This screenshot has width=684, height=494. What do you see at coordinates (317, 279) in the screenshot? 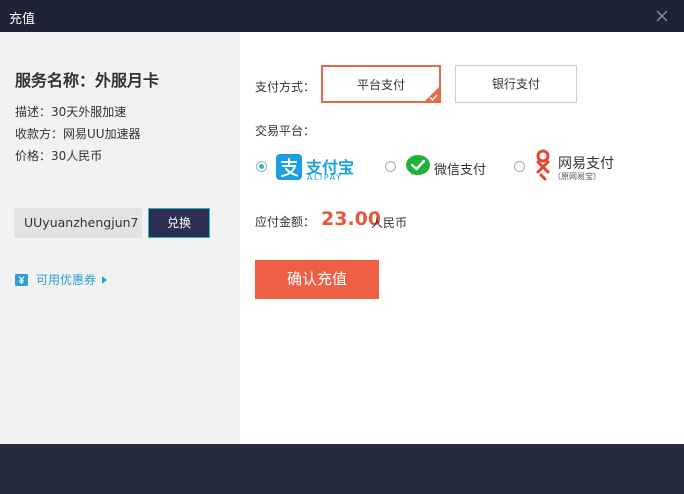
I see `confirm-recharge-button: 确认充值` at bounding box center [317, 279].